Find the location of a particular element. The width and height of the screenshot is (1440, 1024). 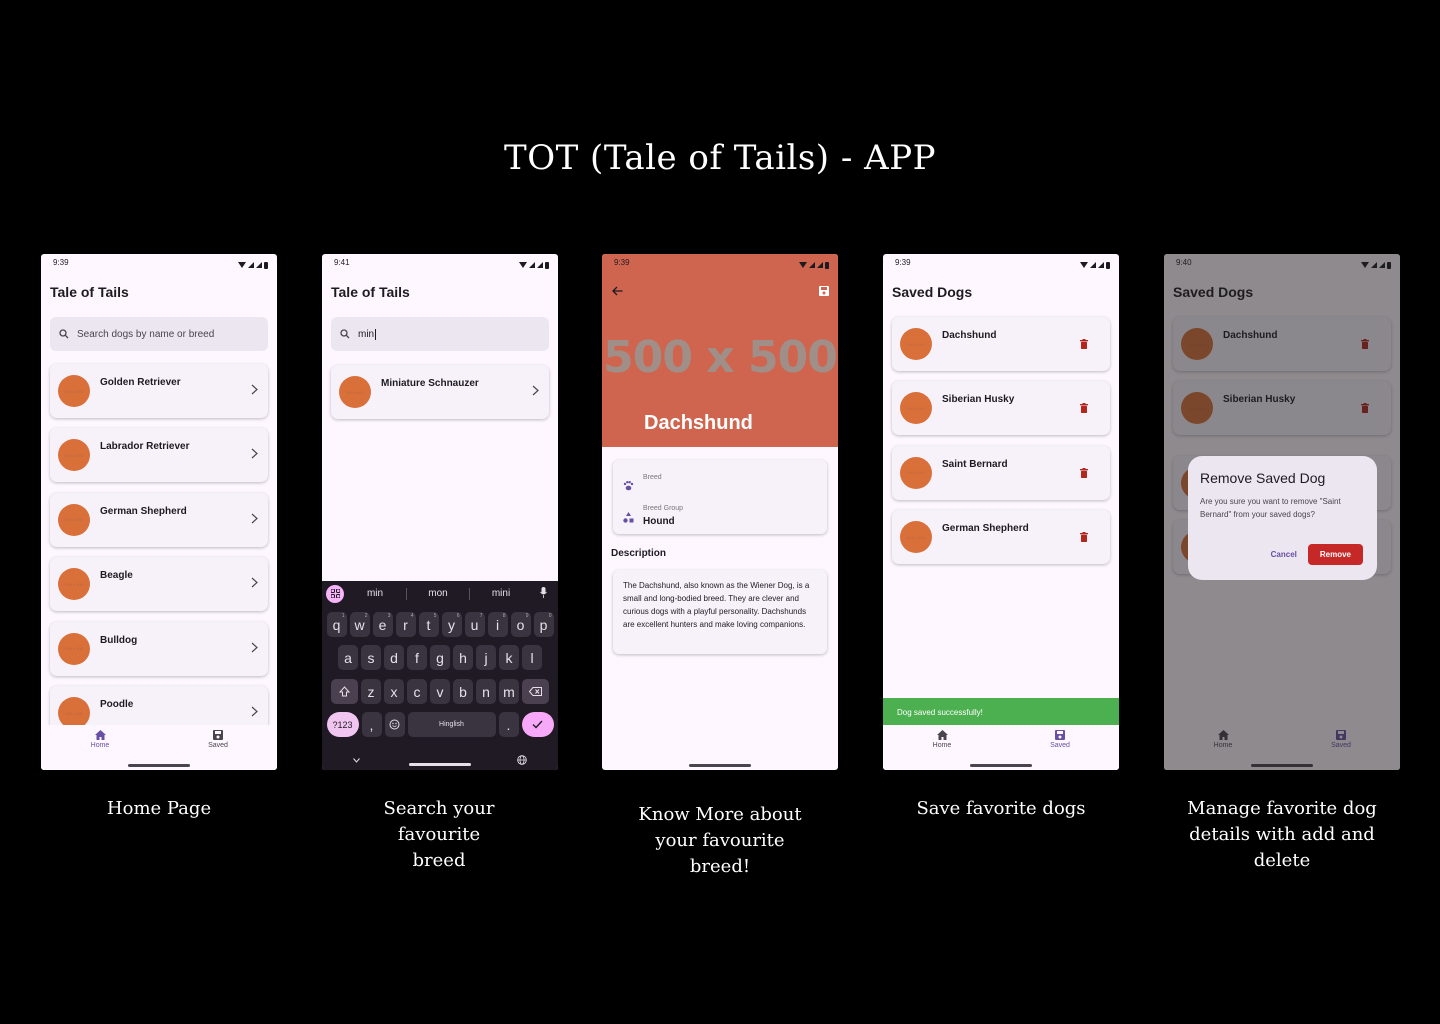

list-item: 500 x 500 Saint Bernard is located at coordinates (1001, 472).